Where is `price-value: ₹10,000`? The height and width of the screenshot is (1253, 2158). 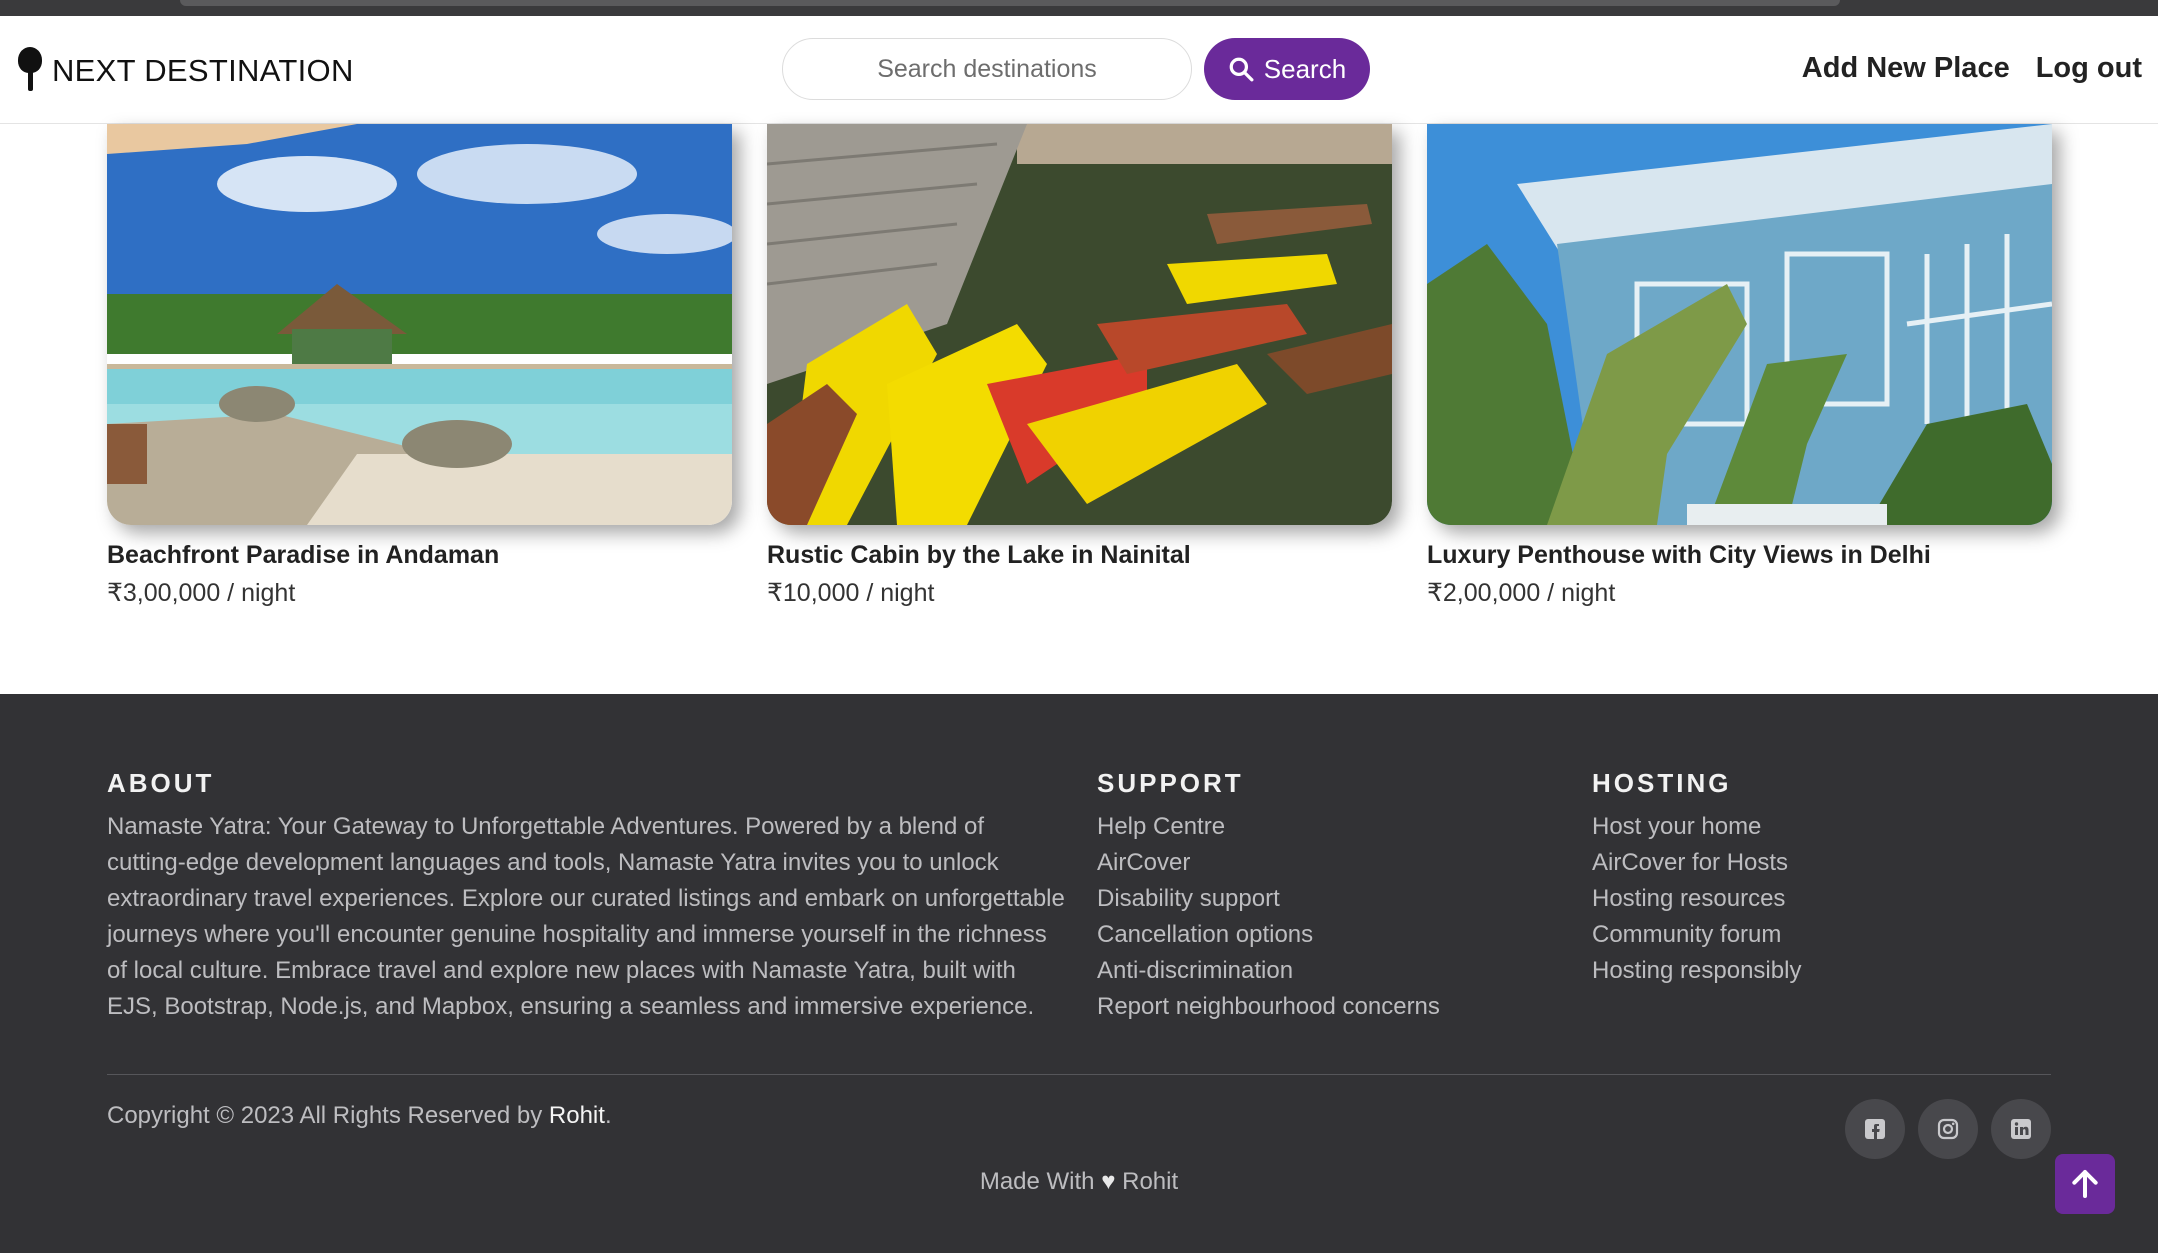 price-value: ₹10,000 is located at coordinates (813, 593).